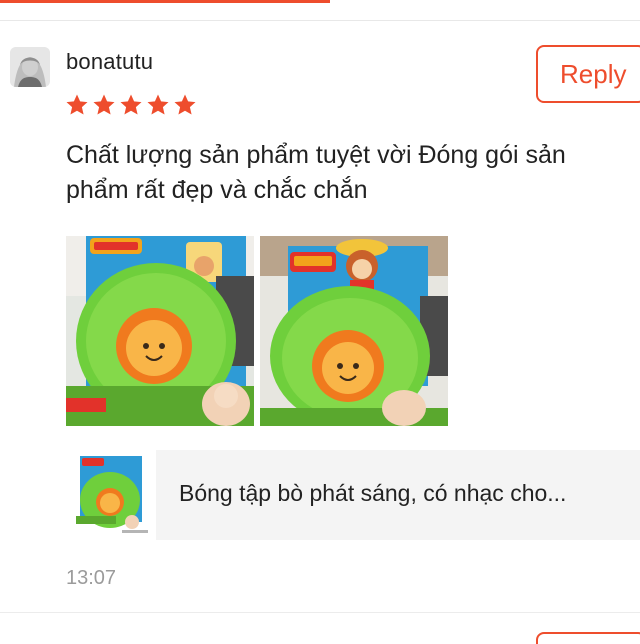 The width and height of the screenshot is (640, 644). I want to click on next-reply-button-edge, so click(588, 638).